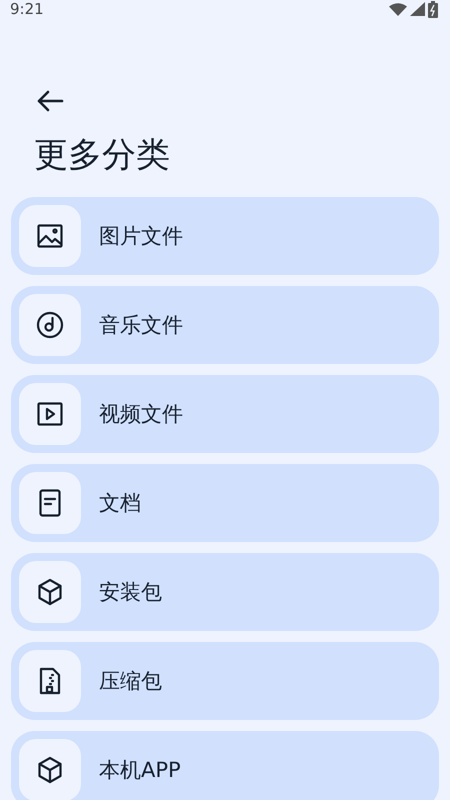  I want to click on category-label: 本机APP, so click(140, 770).